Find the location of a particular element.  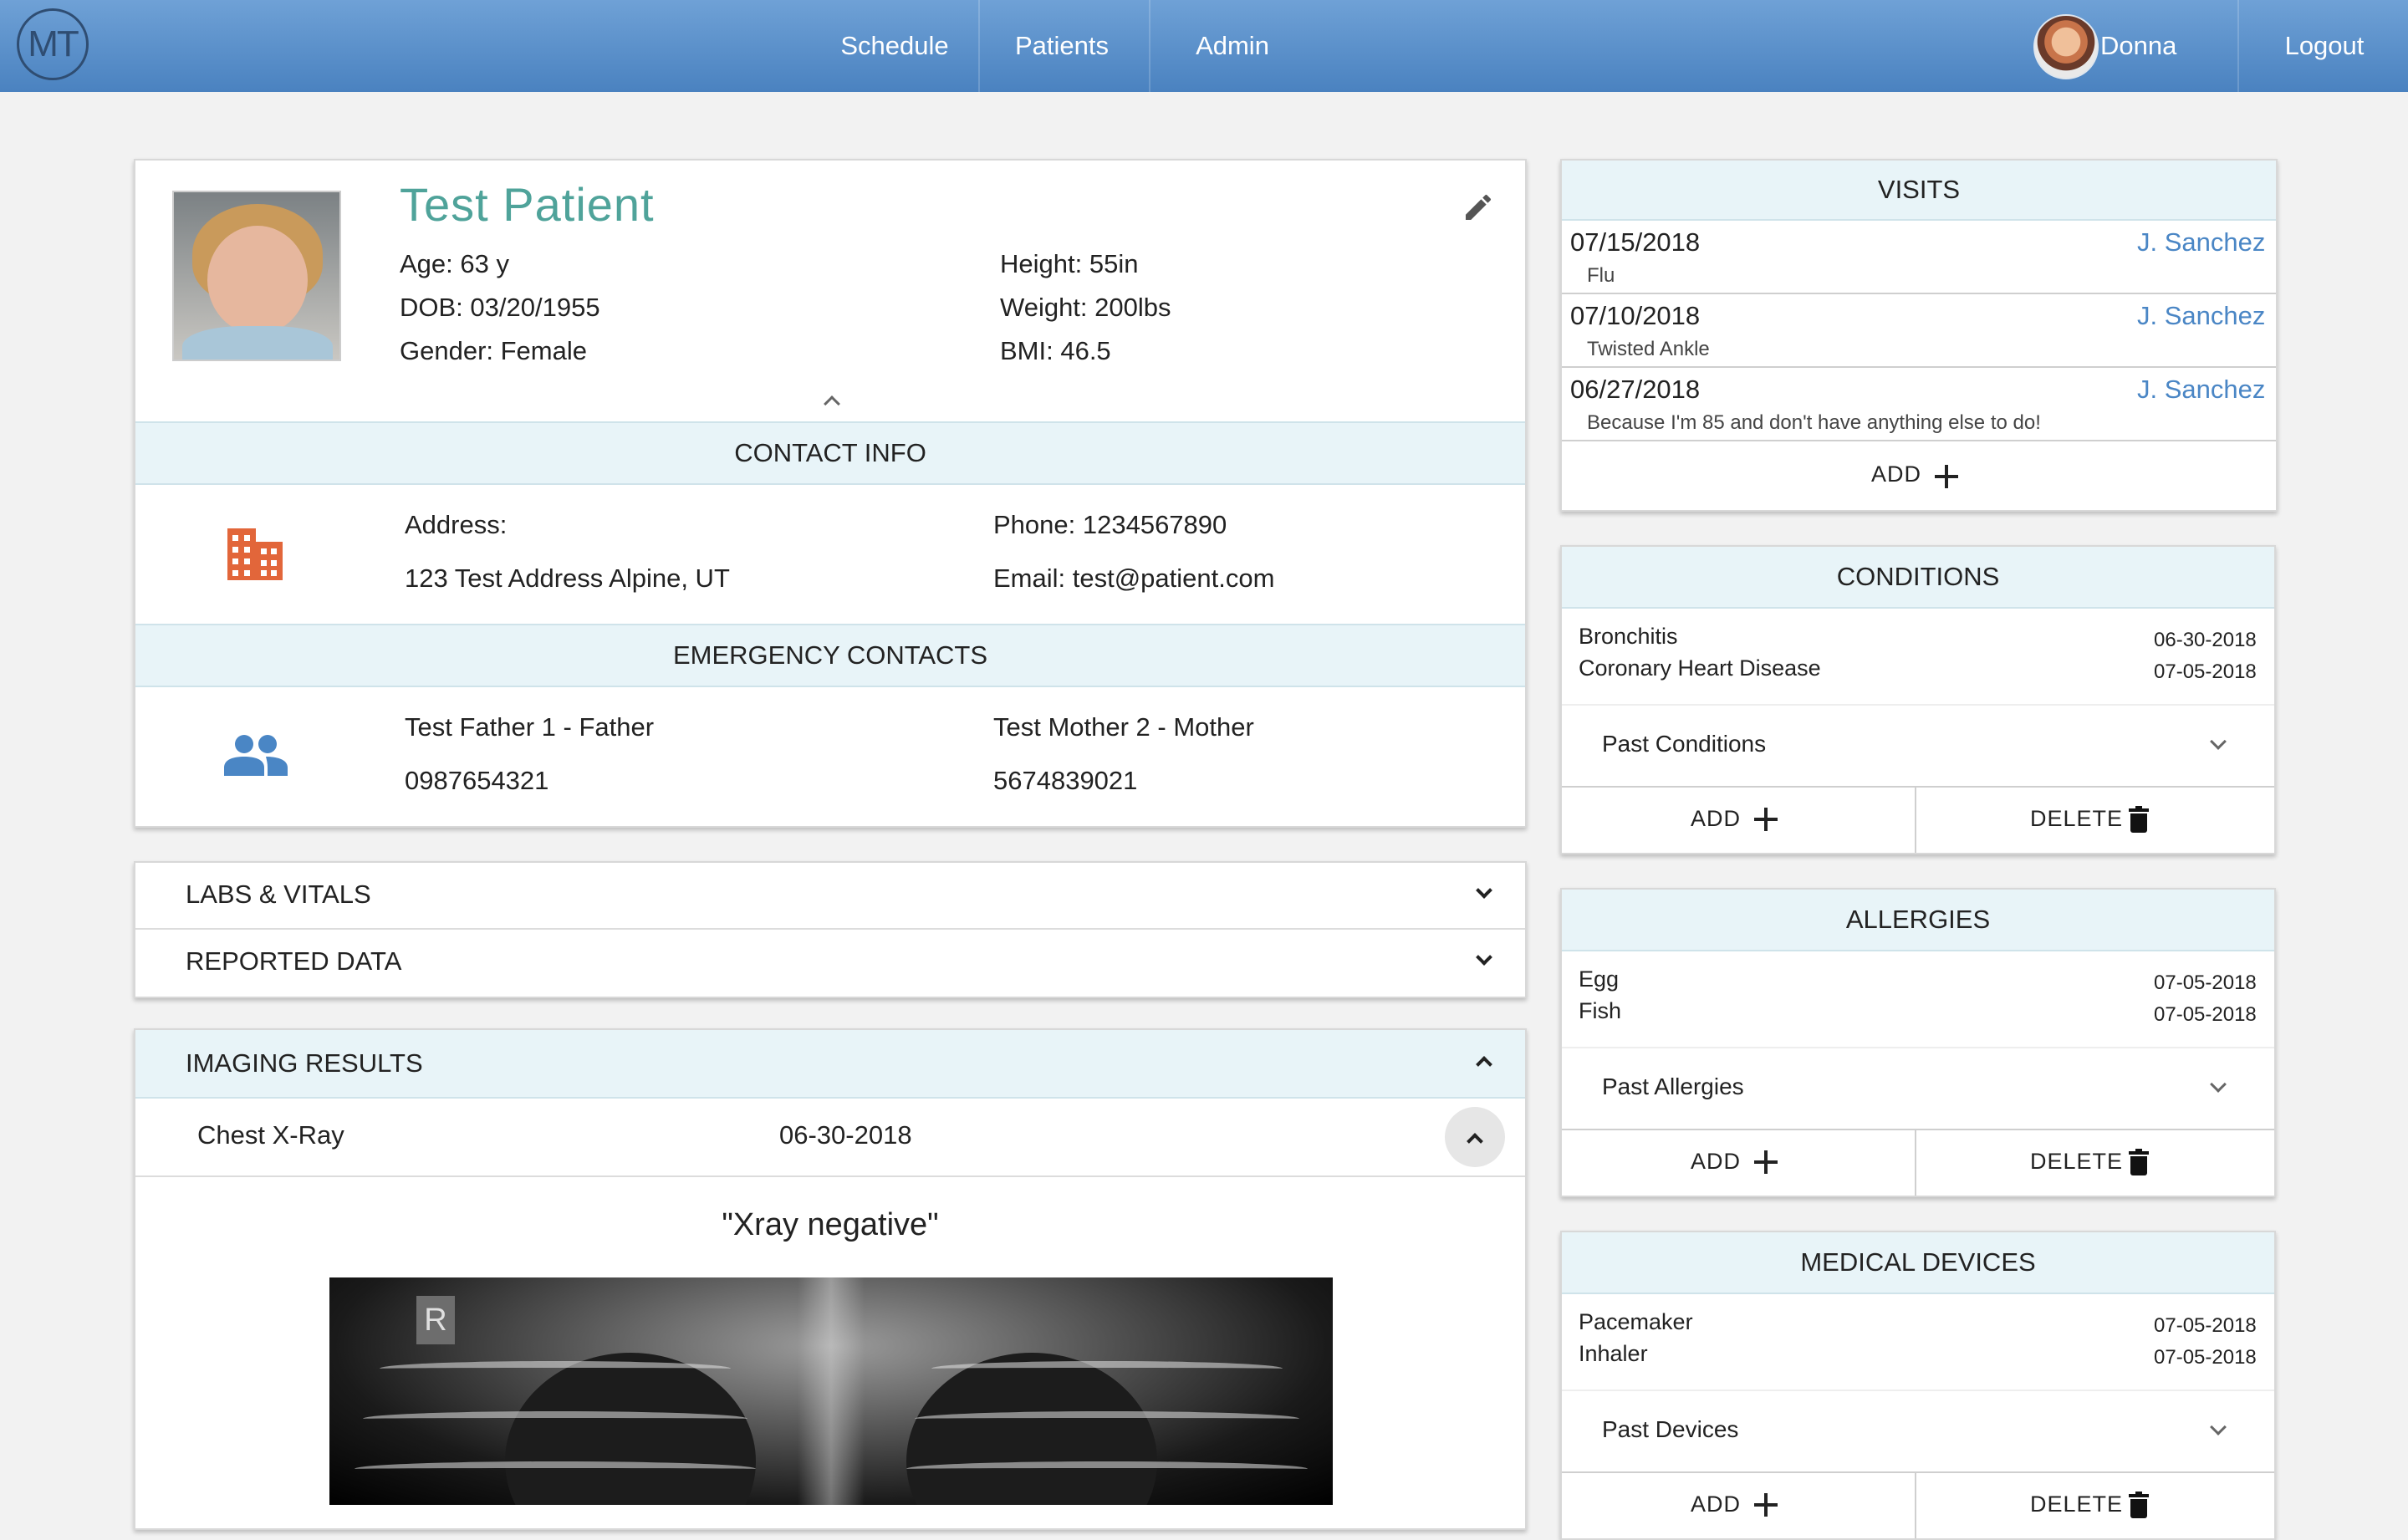

patient-gender: Gender: Female is located at coordinates (494, 351).